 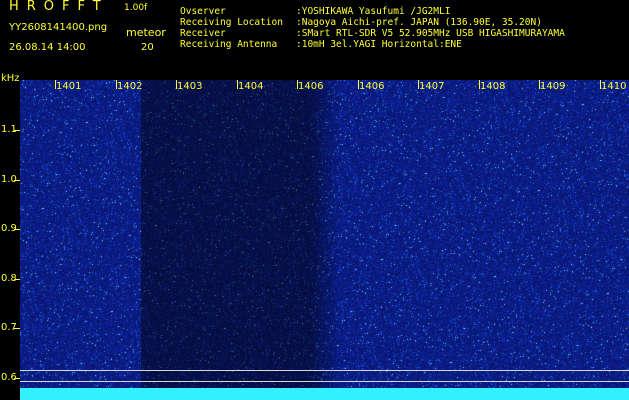 What do you see at coordinates (324, 394) in the screenshot?
I see `baseline-band` at bounding box center [324, 394].